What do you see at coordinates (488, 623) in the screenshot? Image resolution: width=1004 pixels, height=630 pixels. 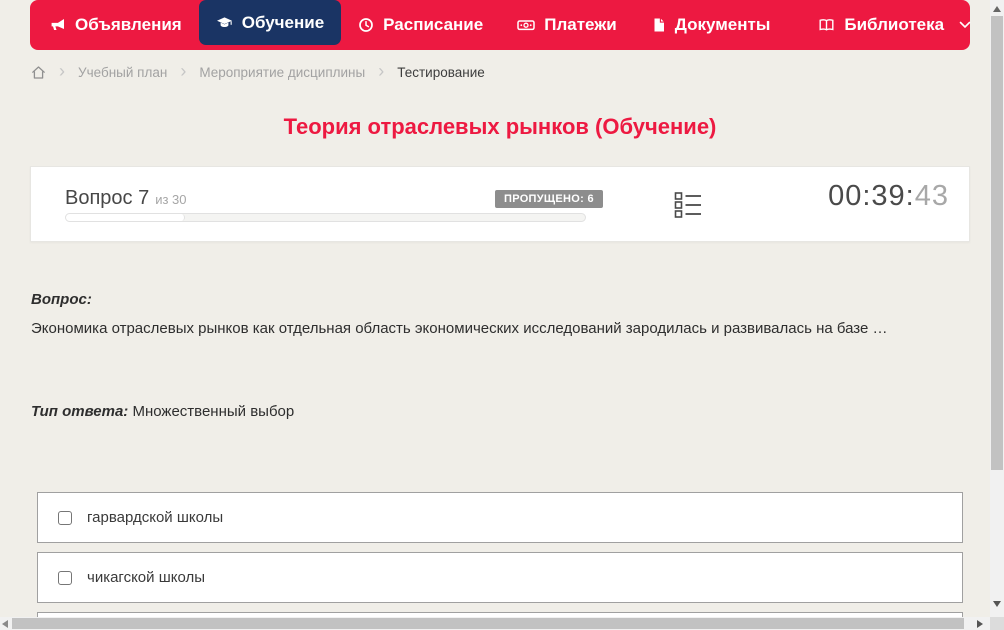 I see `horizontal-scrollbar-thumb` at bounding box center [488, 623].